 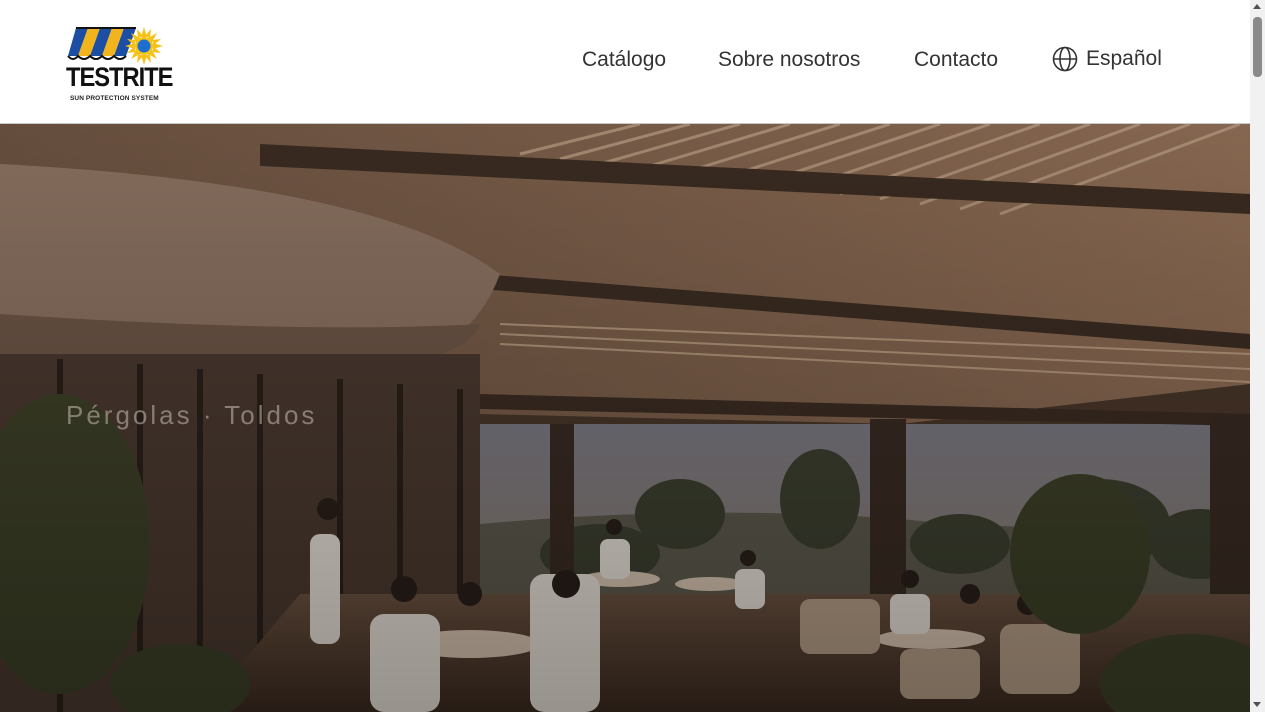 What do you see at coordinates (1124, 58) in the screenshot?
I see `language-label: Español` at bounding box center [1124, 58].